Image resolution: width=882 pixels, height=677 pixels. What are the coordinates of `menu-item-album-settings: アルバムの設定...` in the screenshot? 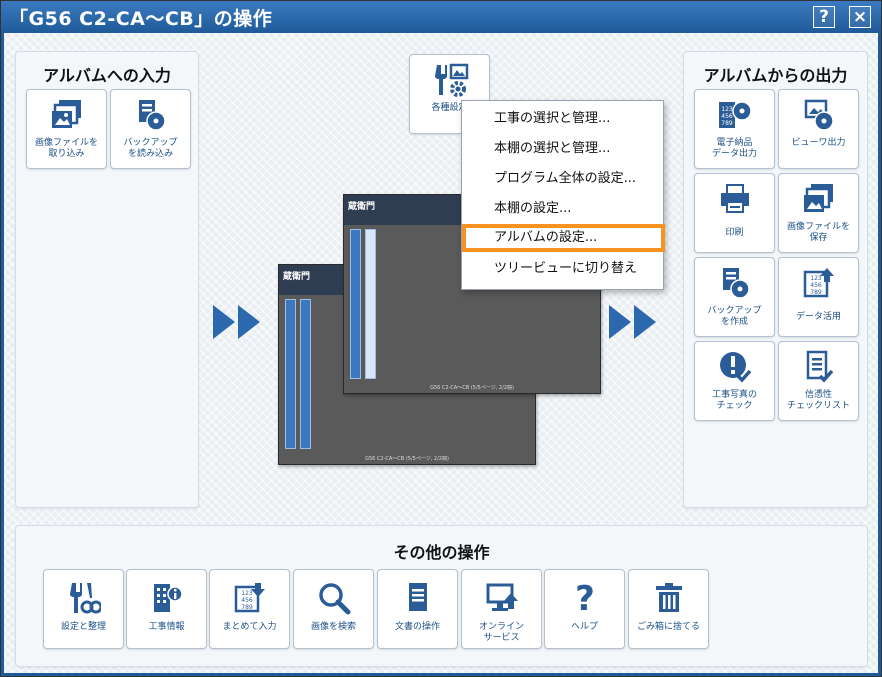 It's located at (563, 238).